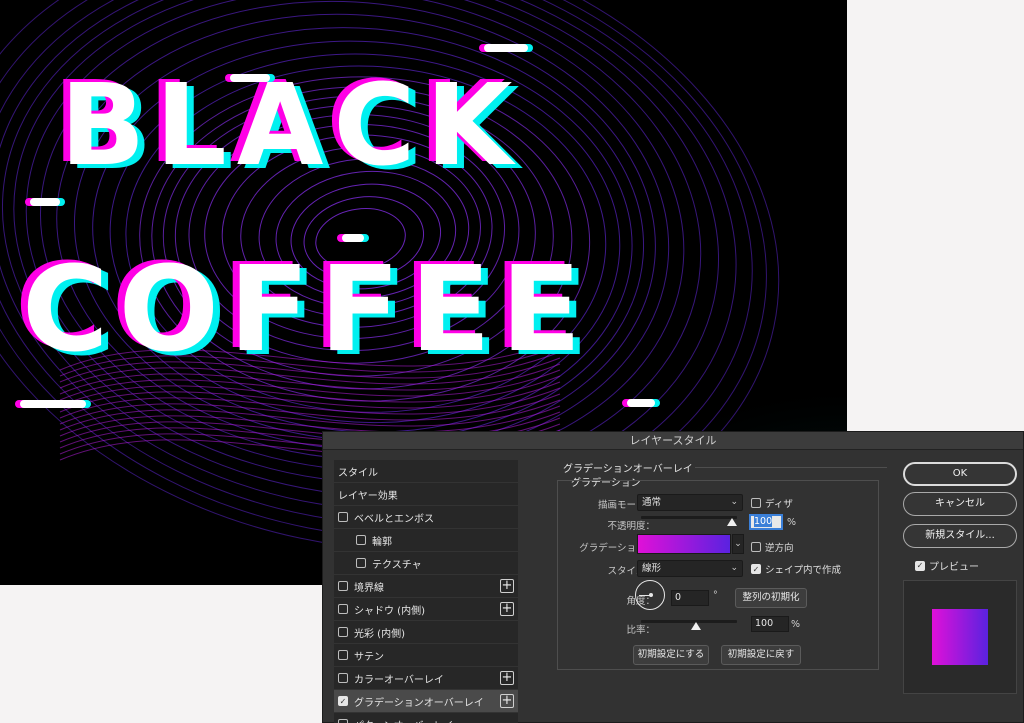  Describe the element at coordinates (426, 632) in the screenshot. I see `style-list-item: 光彩 (内側)` at that location.